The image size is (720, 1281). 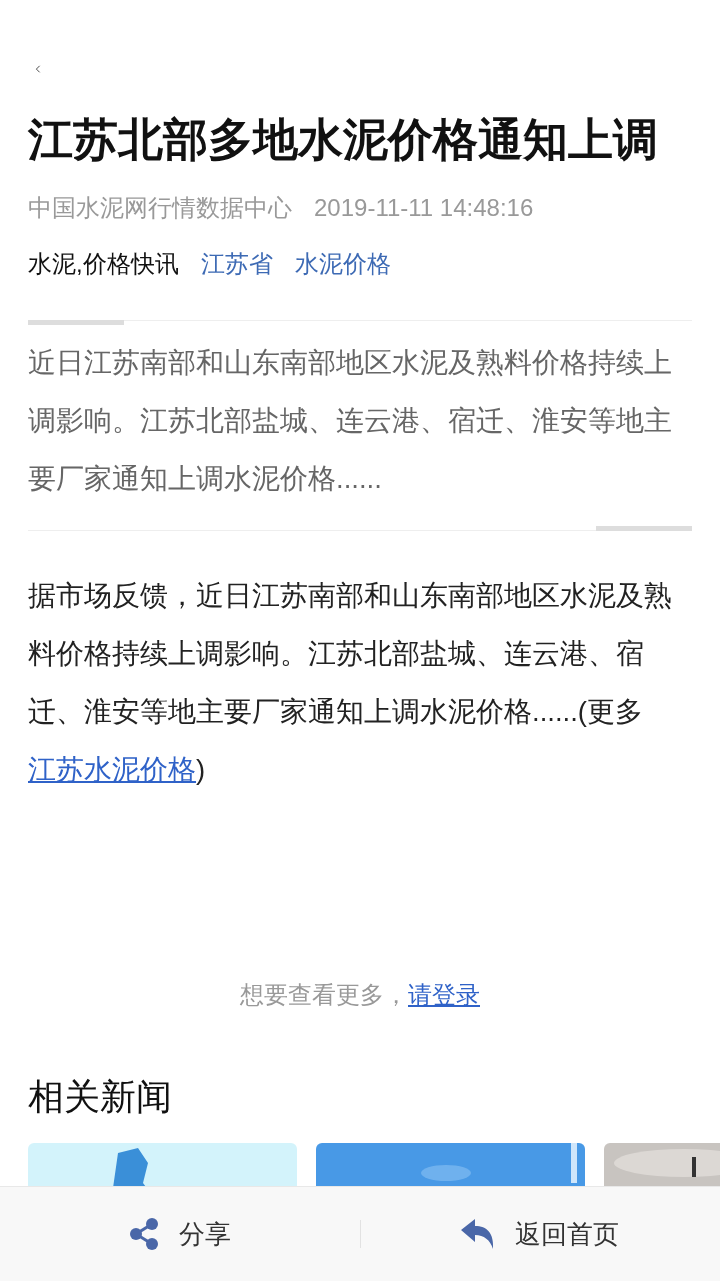 What do you see at coordinates (143, 1234) in the screenshot?
I see `share-icon` at bounding box center [143, 1234].